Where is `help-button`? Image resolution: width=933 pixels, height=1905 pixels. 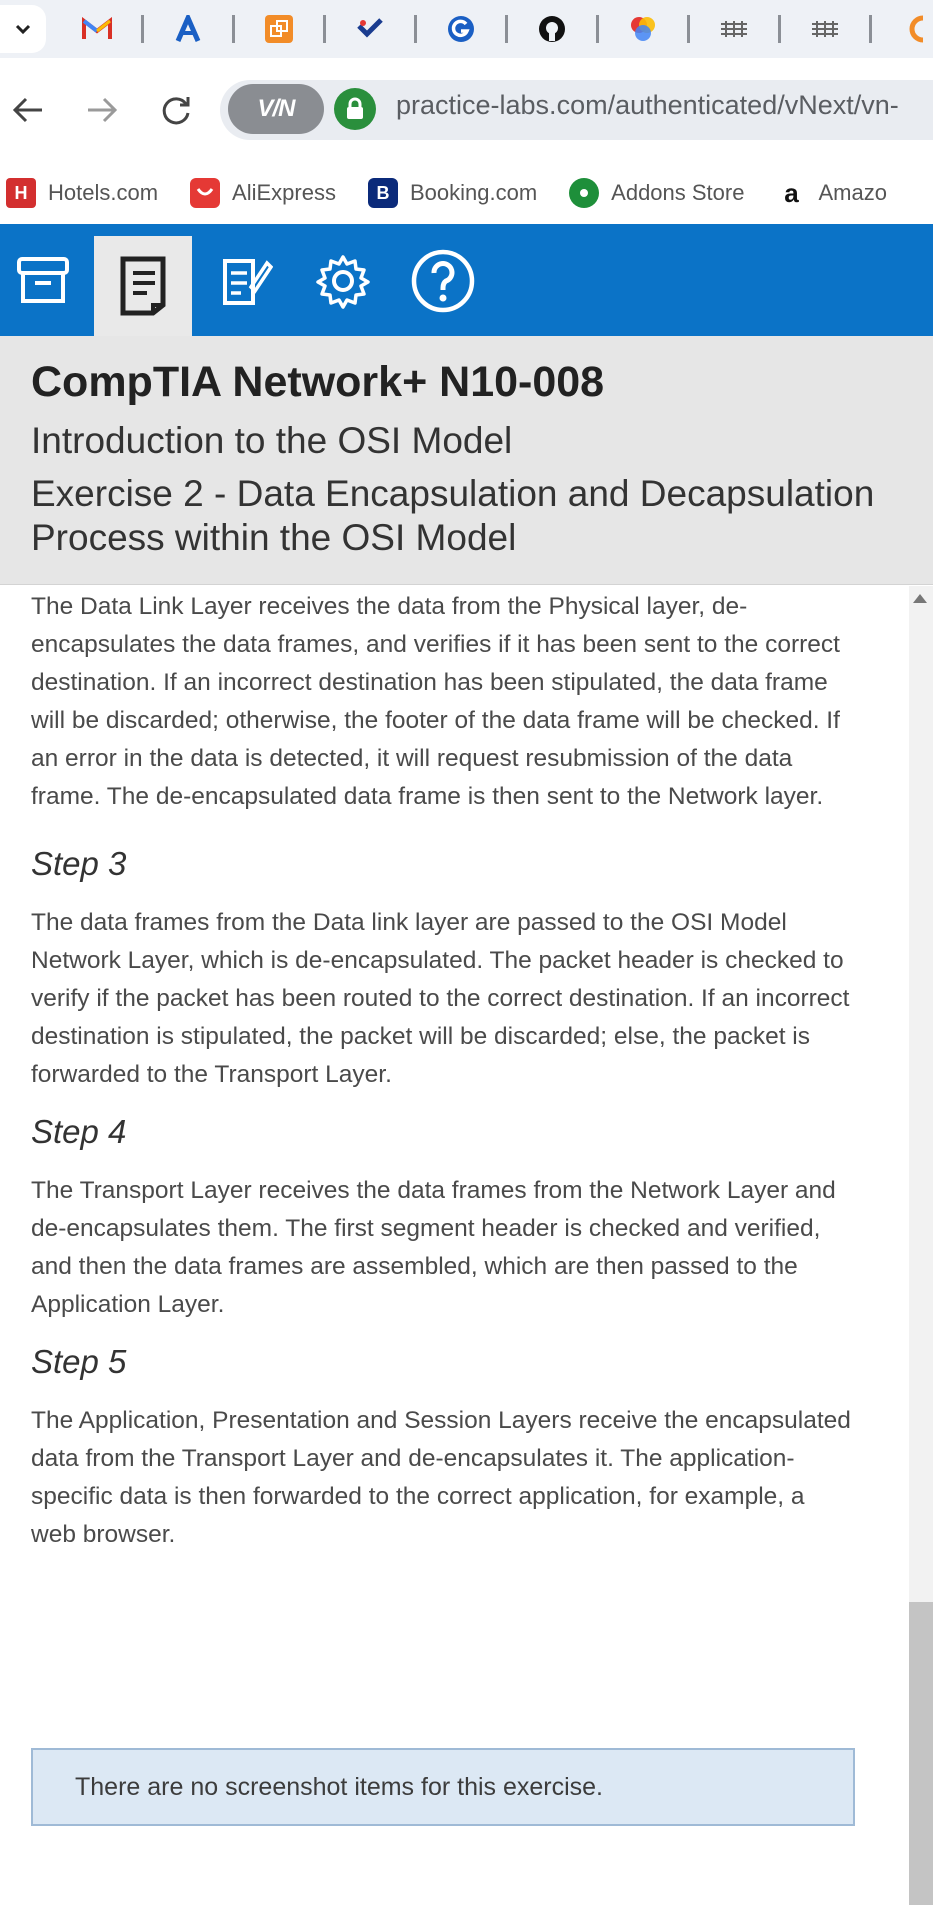 help-button is located at coordinates (443, 281).